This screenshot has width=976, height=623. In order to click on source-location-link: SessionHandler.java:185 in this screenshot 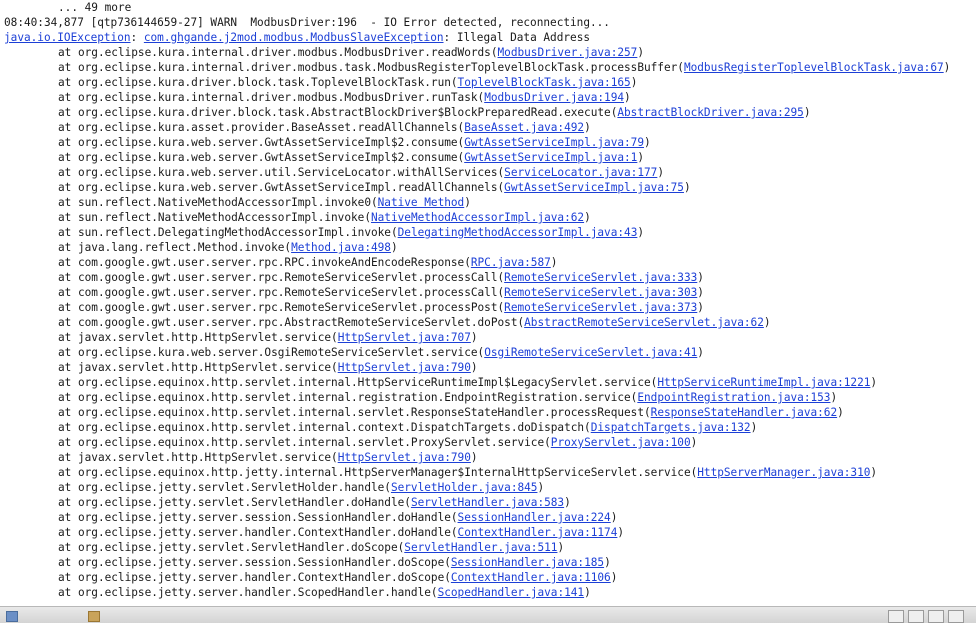, I will do `click(527, 562)`.